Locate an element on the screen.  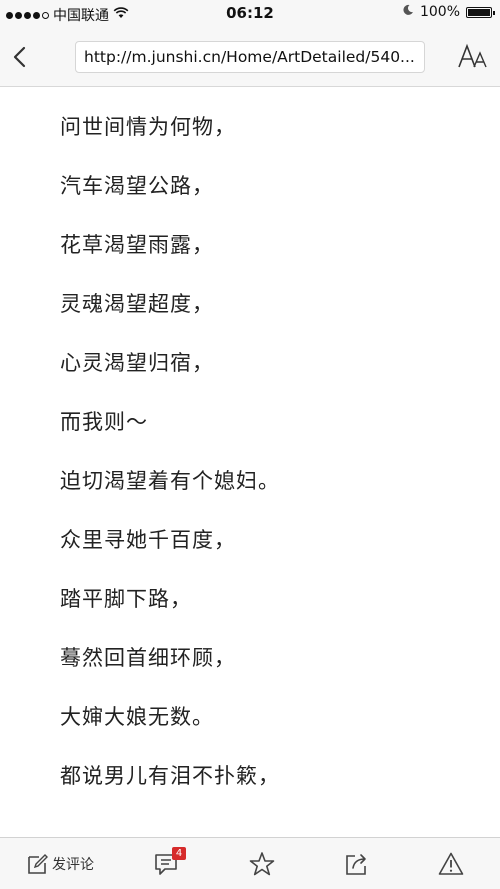
back-button is located at coordinates (22, 57).